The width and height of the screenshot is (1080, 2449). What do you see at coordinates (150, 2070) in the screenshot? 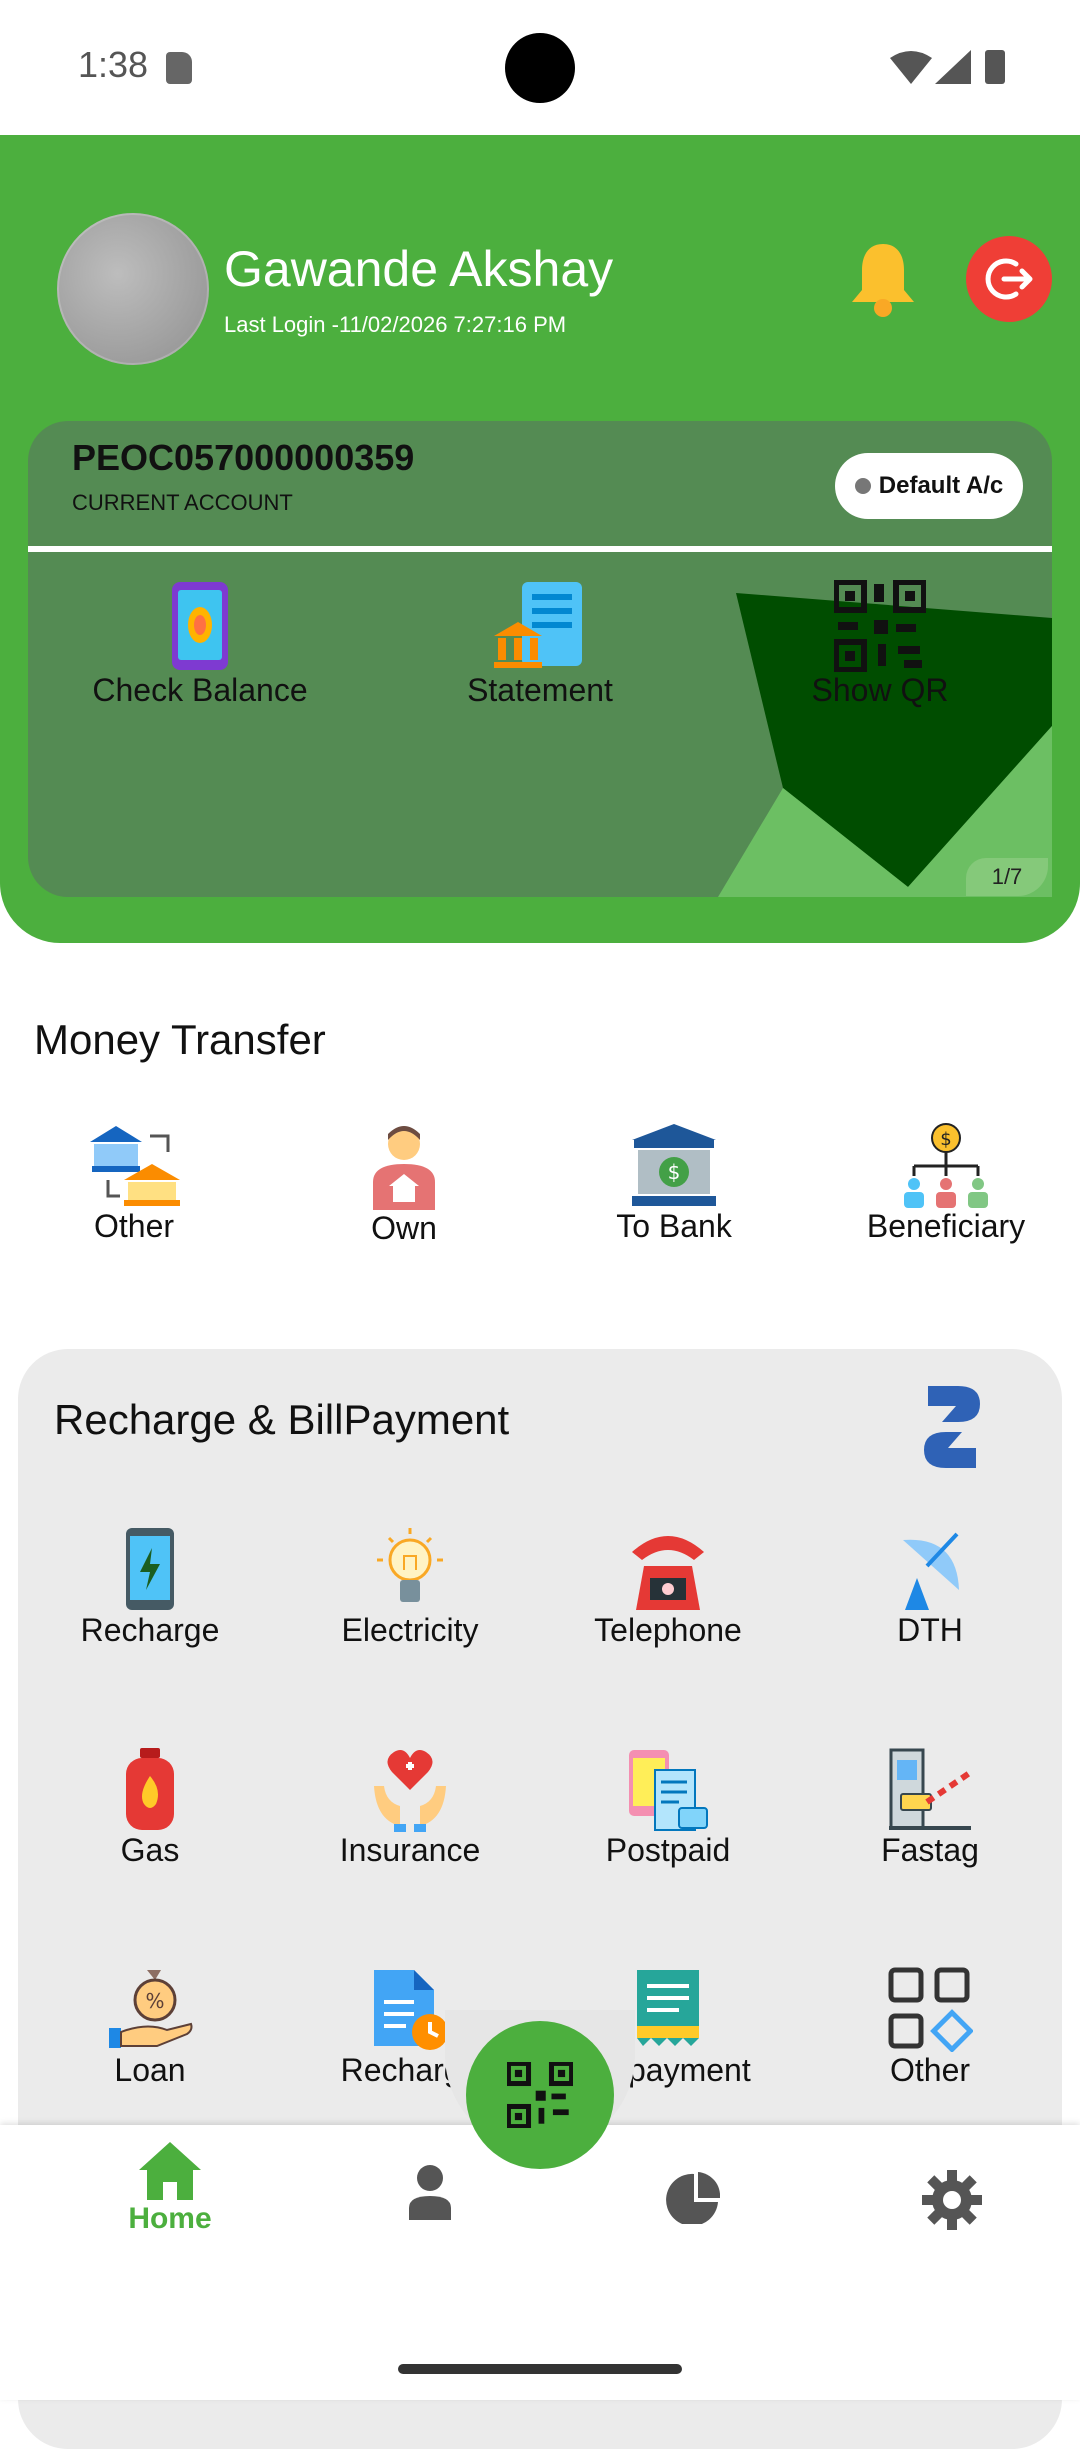
I see `loan-label: Loan` at bounding box center [150, 2070].